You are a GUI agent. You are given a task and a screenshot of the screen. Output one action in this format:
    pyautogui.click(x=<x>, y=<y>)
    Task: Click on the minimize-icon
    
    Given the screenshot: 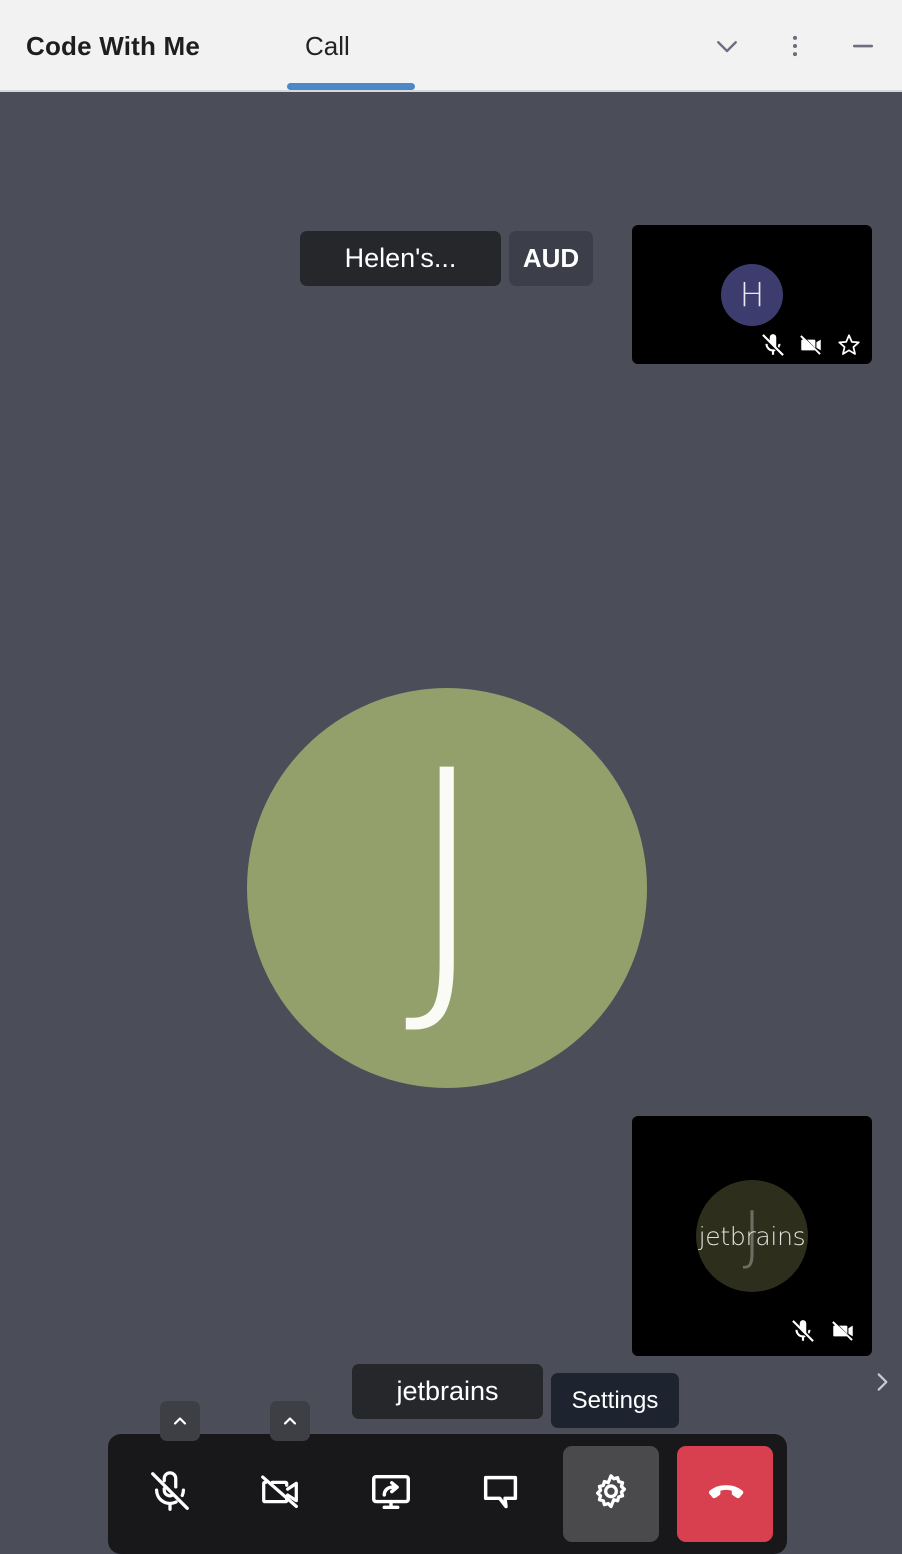 What is the action you would take?
    pyautogui.click(x=863, y=46)
    